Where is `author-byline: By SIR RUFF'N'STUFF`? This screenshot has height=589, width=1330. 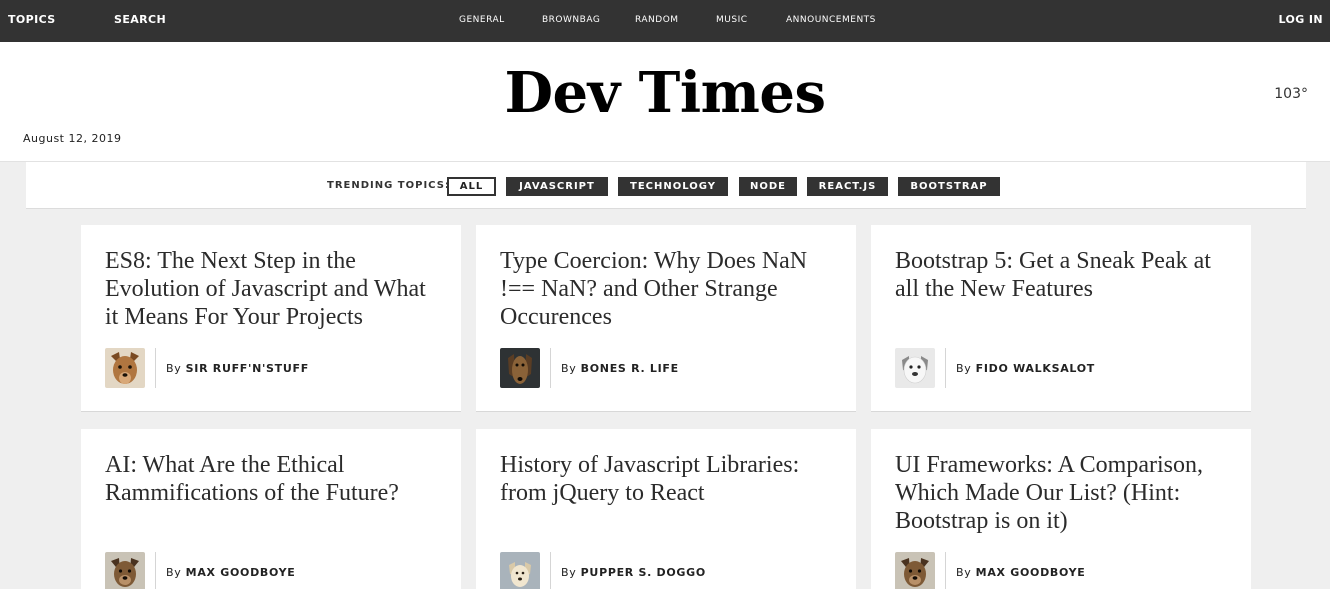
author-byline: By SIR RUFF'N'STUFF is located at coordinates (237, 368).